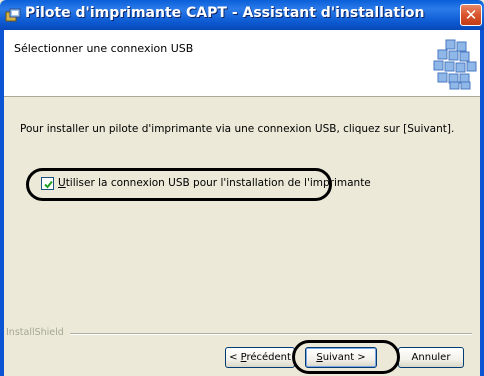  I want to click on printer-blocks-graphic, so click(454, 64).